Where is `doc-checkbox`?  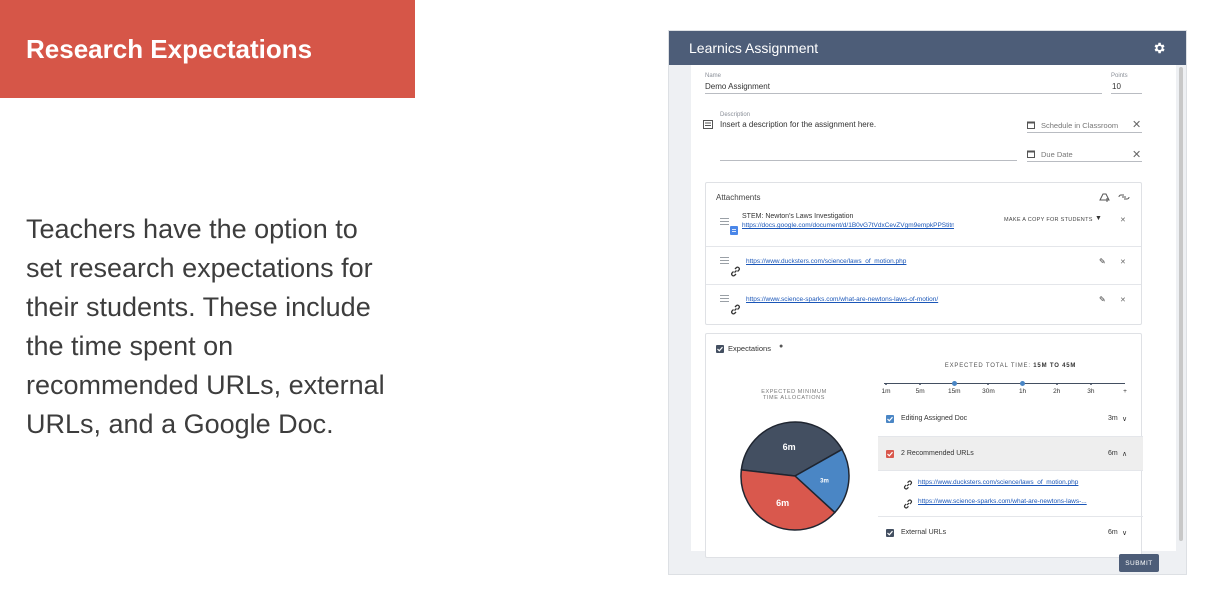
doc-checkbox is located at coordinates (890, 419).